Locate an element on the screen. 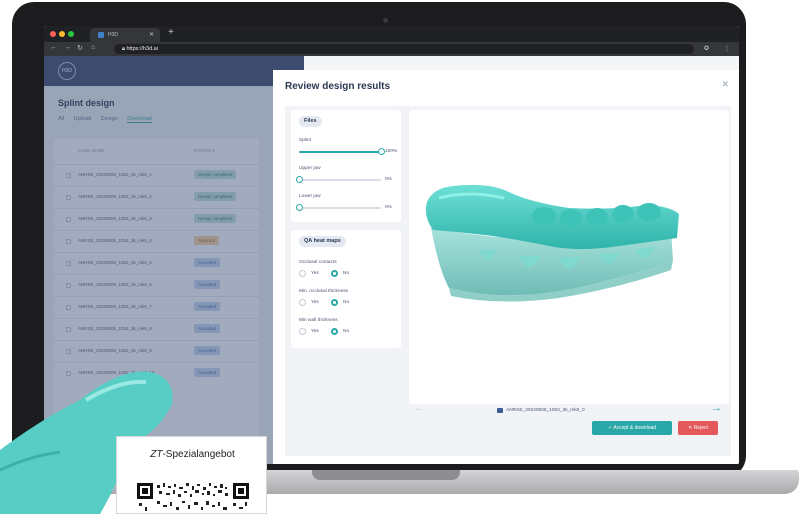 The image size is (799, 514). close-tab-icon: ✕ is located at coordinates (151, 34).